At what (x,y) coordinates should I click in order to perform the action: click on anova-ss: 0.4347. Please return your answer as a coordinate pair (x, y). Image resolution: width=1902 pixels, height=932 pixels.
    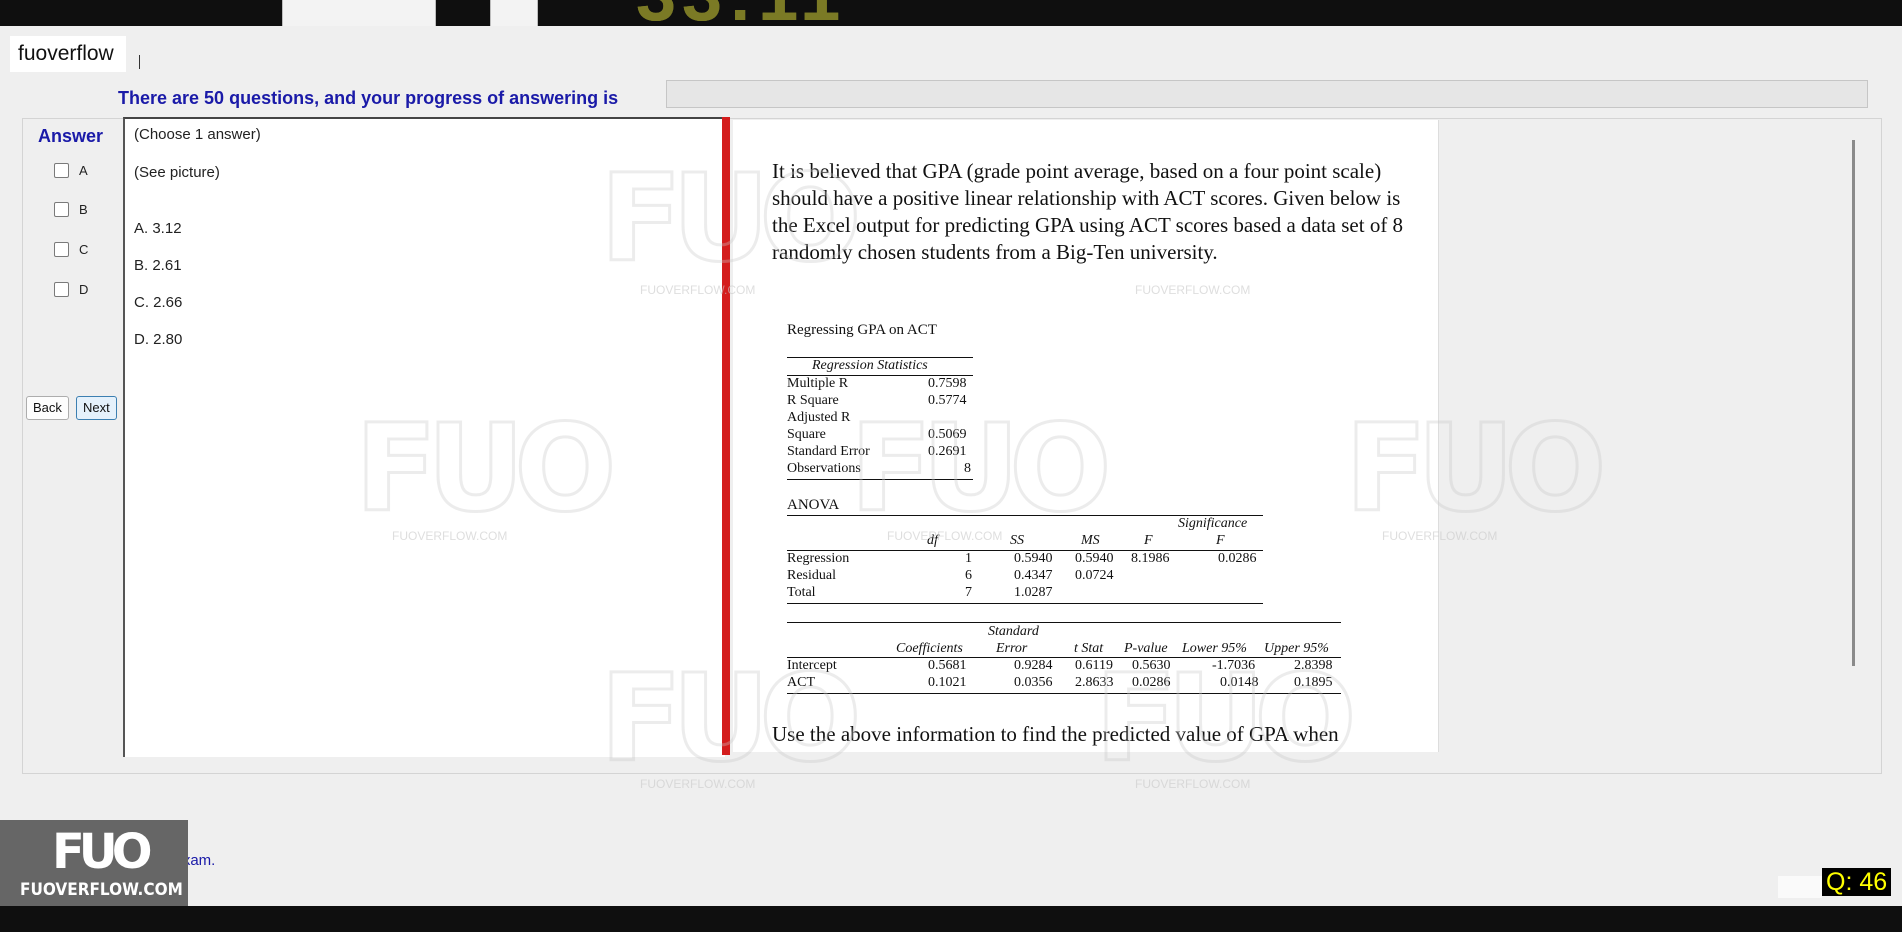
    Looking at the image, I should click on (1033, 575).